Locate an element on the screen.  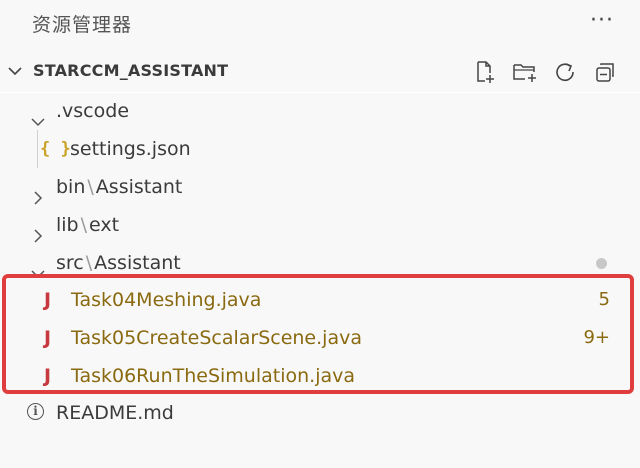
file-label: Task04Meshing.java is located at coordinates (166, 300).